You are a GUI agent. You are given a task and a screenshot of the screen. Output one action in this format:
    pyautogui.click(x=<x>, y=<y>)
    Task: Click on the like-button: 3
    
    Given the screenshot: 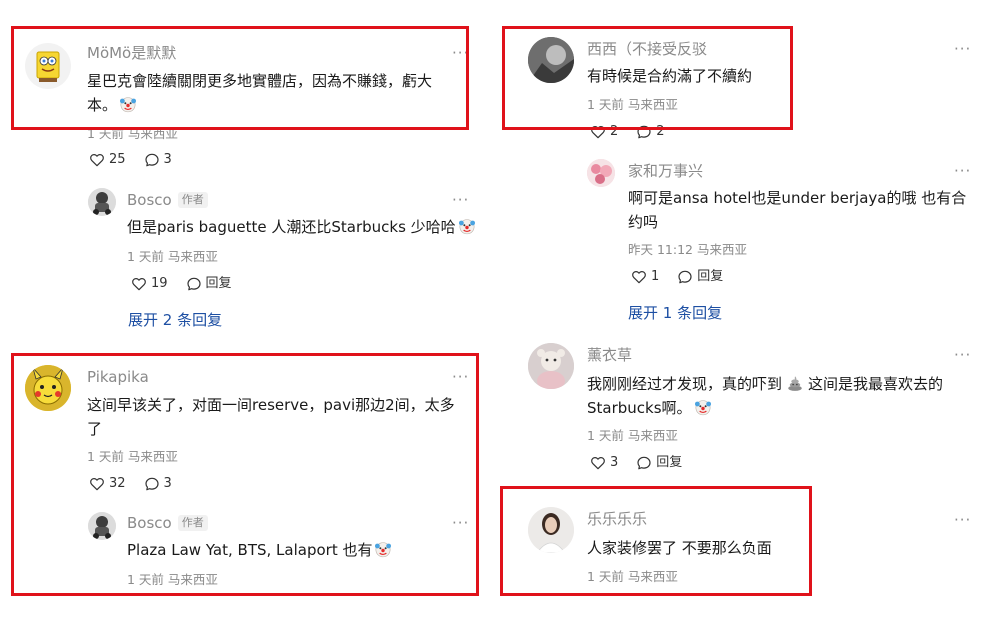 What is the action you would take?
    pyautogui.click(x=604, y=463)
    